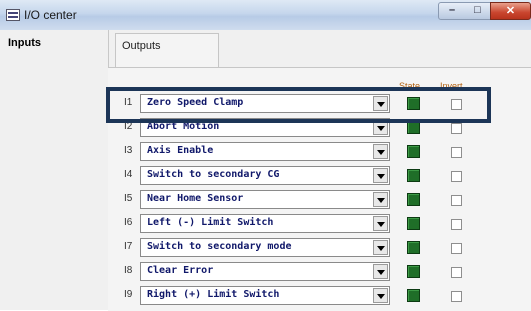 The height and width of the screenshot is (311, 531). I want to click on maximize-button: □, so click(478, 11).